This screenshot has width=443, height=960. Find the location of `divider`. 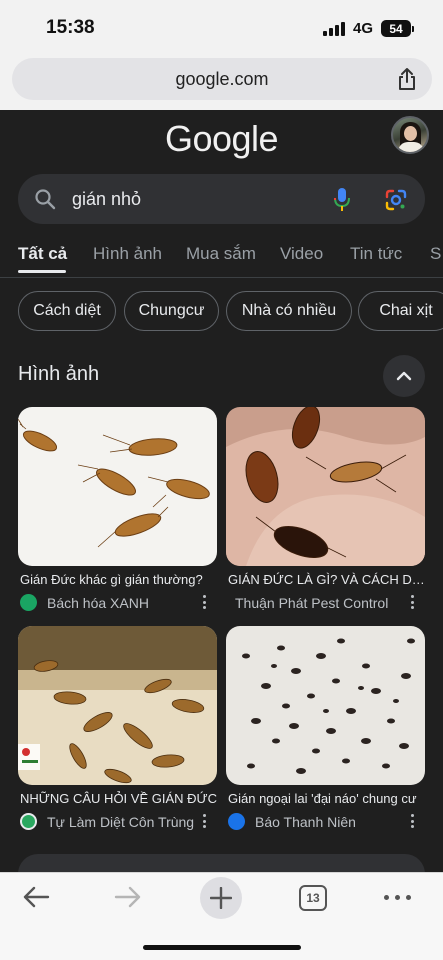

divider is located at coordinates (221, 277).